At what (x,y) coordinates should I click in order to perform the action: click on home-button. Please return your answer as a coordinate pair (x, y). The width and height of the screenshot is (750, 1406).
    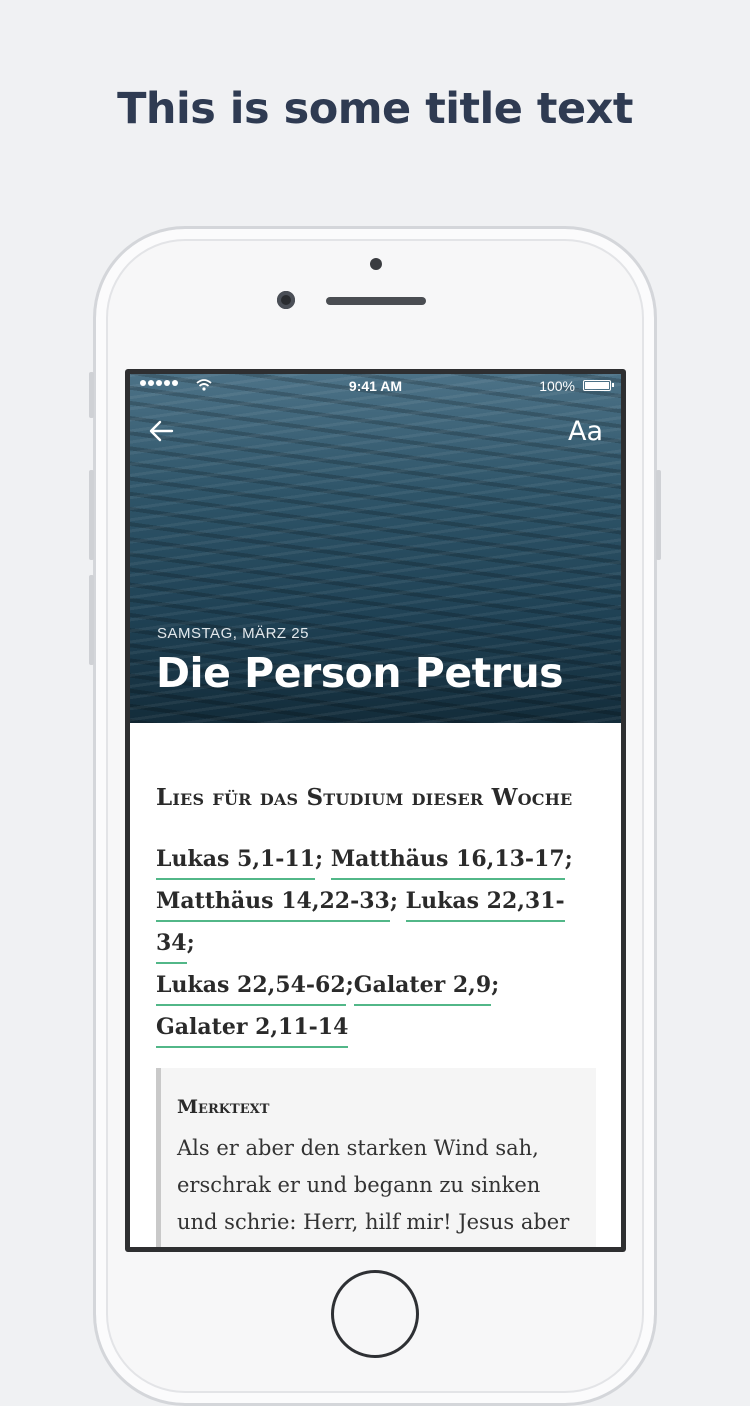
    Looking at the image, I should click on (375, 1314).